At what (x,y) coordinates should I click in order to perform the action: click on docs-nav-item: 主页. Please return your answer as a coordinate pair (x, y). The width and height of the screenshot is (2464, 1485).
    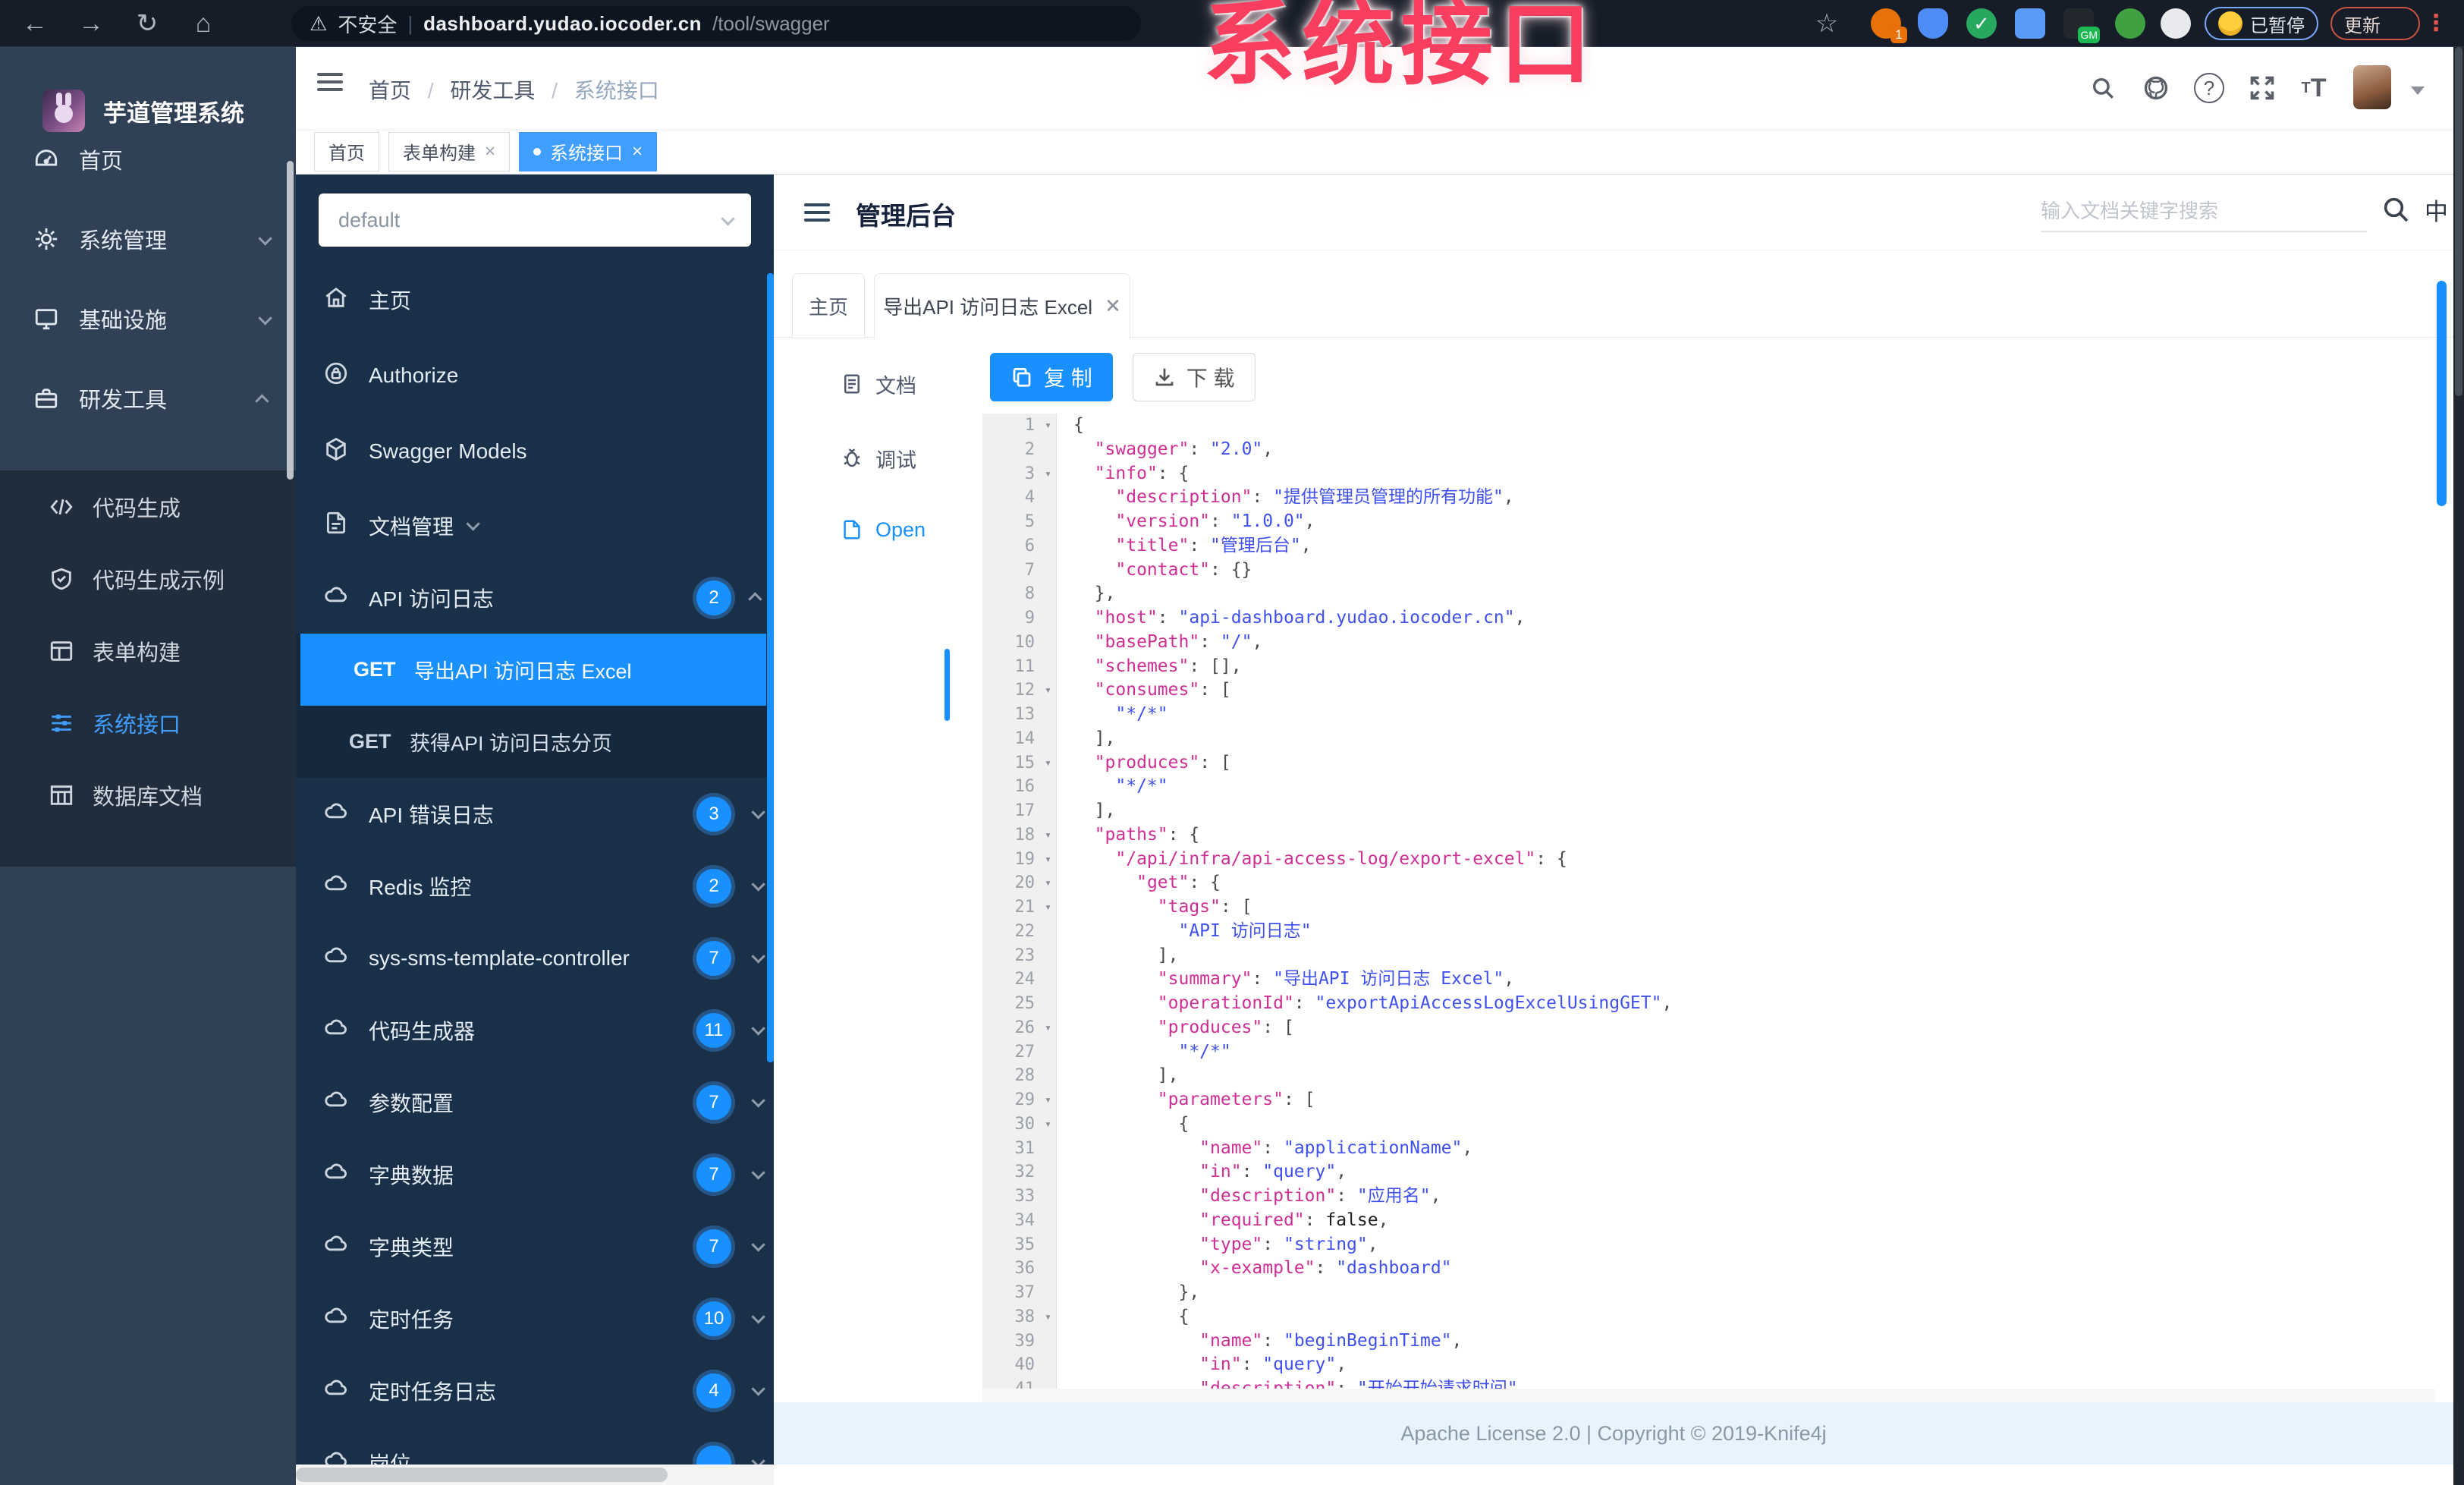
    Looking at the image, I should click on (535, 300).